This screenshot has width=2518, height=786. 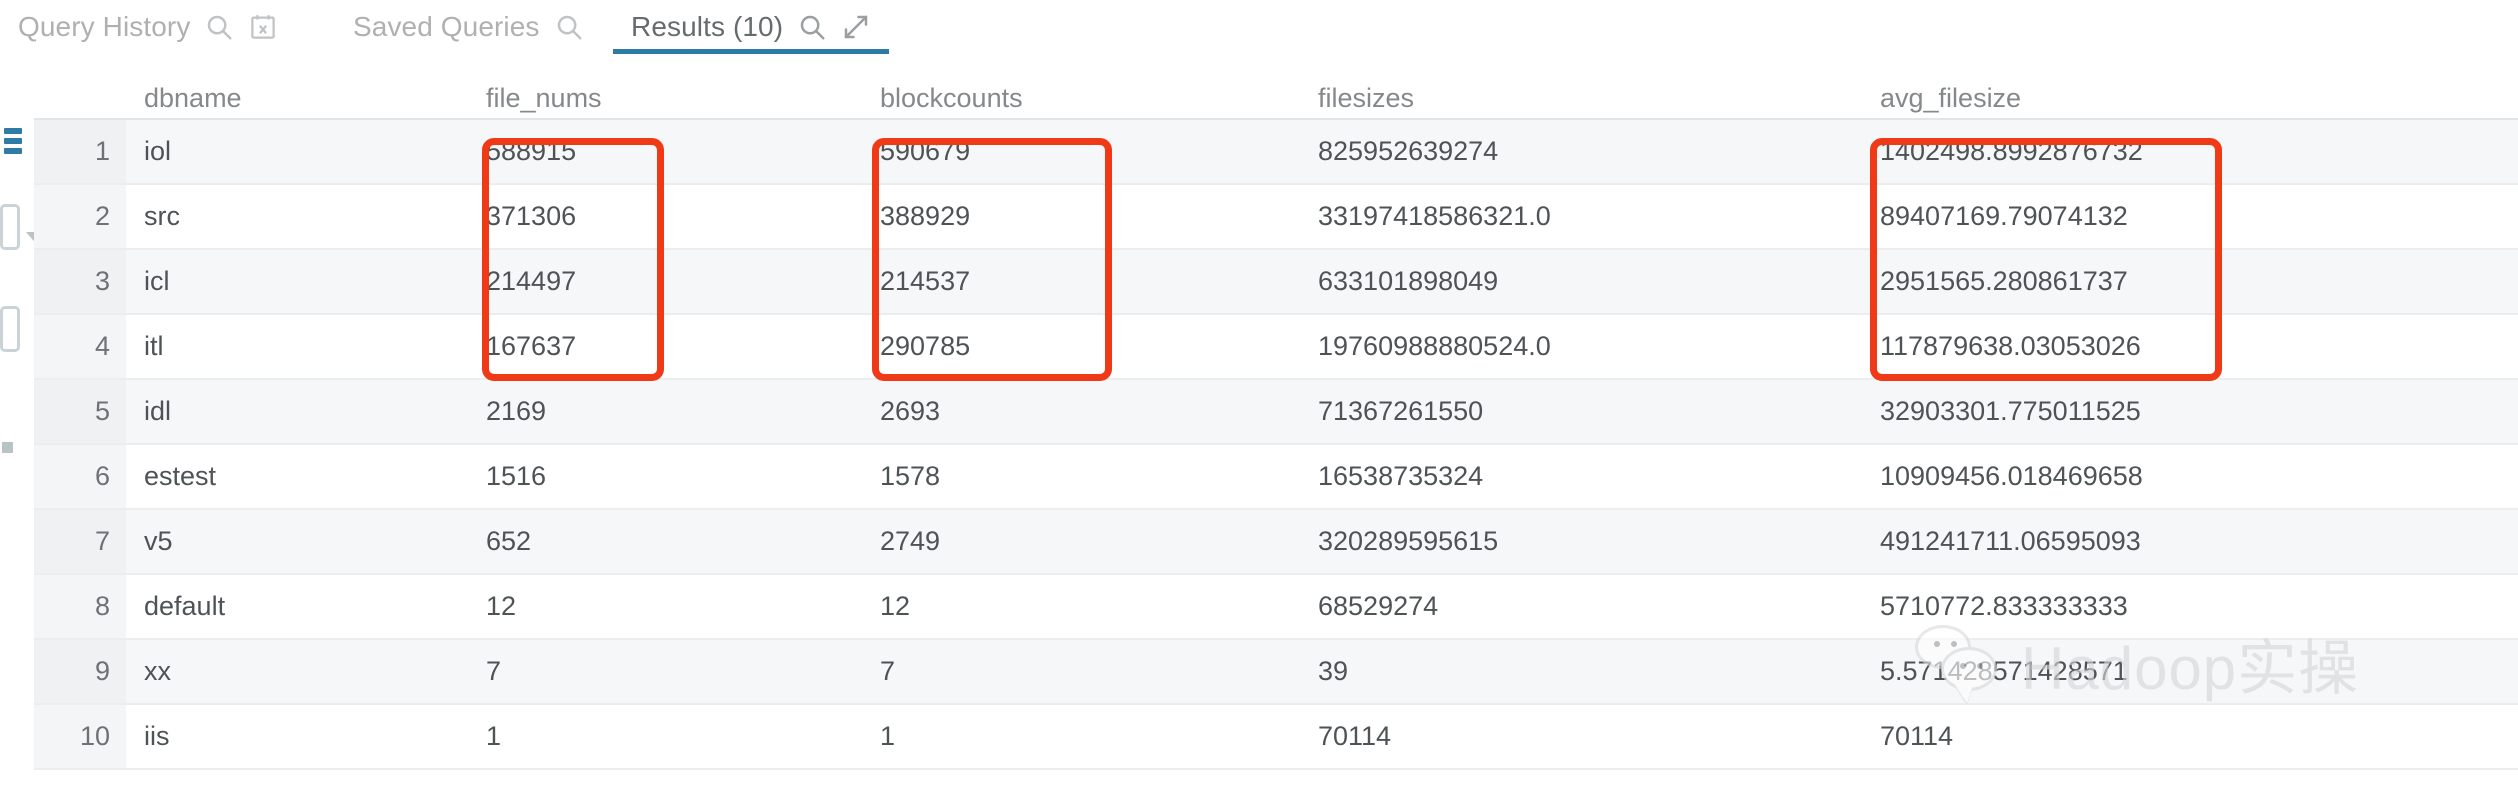 What do you see at coordinates (157, 281) in the screenshot?
I see `cell-dbname: icl` at bounding box center [157, 281].